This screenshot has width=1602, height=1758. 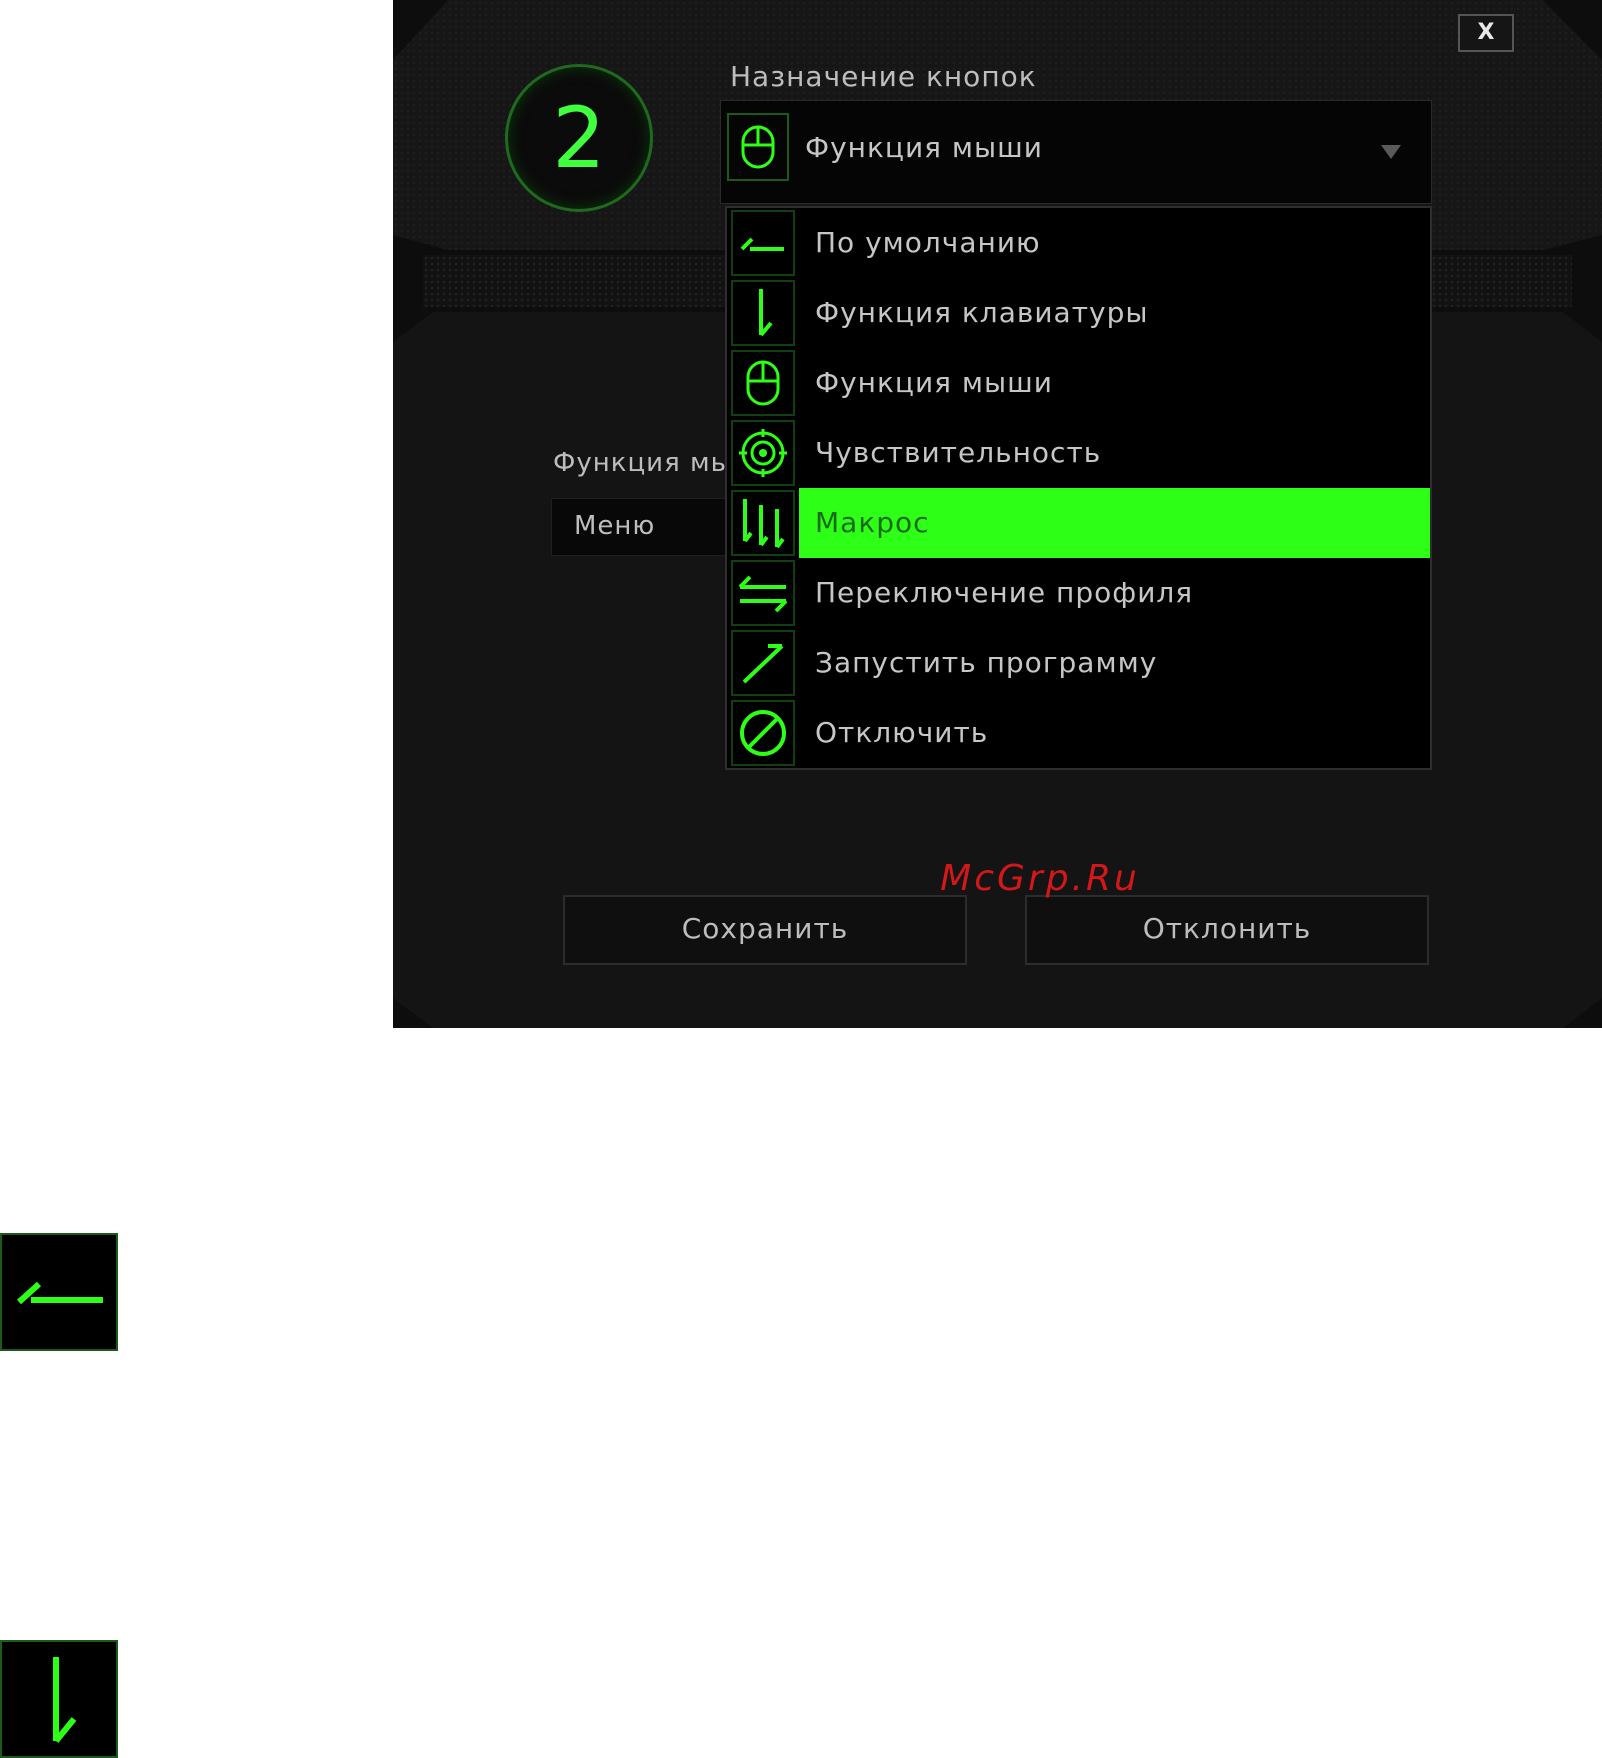 I want to click on dropdown-item-macro: Макрос, so click(x=1078, y=523).